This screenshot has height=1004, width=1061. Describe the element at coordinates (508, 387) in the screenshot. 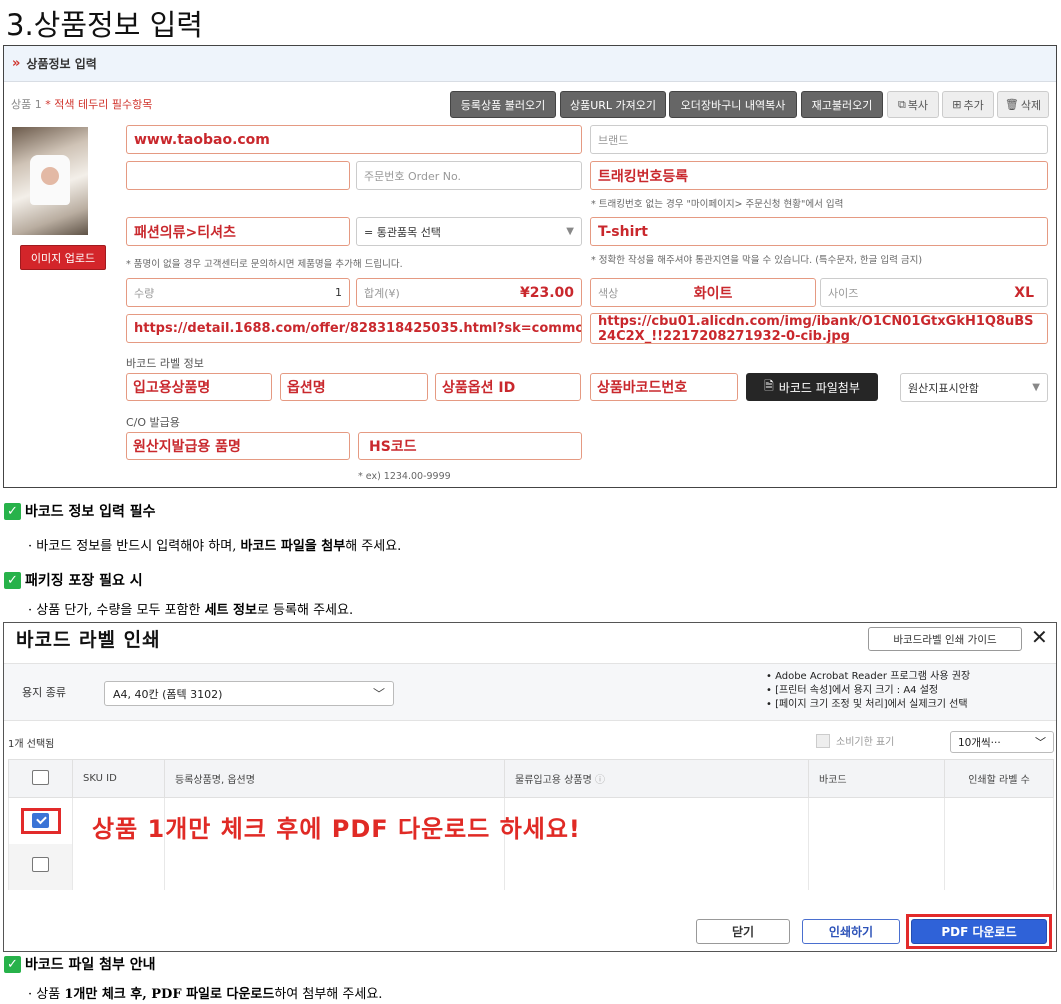

I see `option-id-field: 상품옵션 ID` at that location.